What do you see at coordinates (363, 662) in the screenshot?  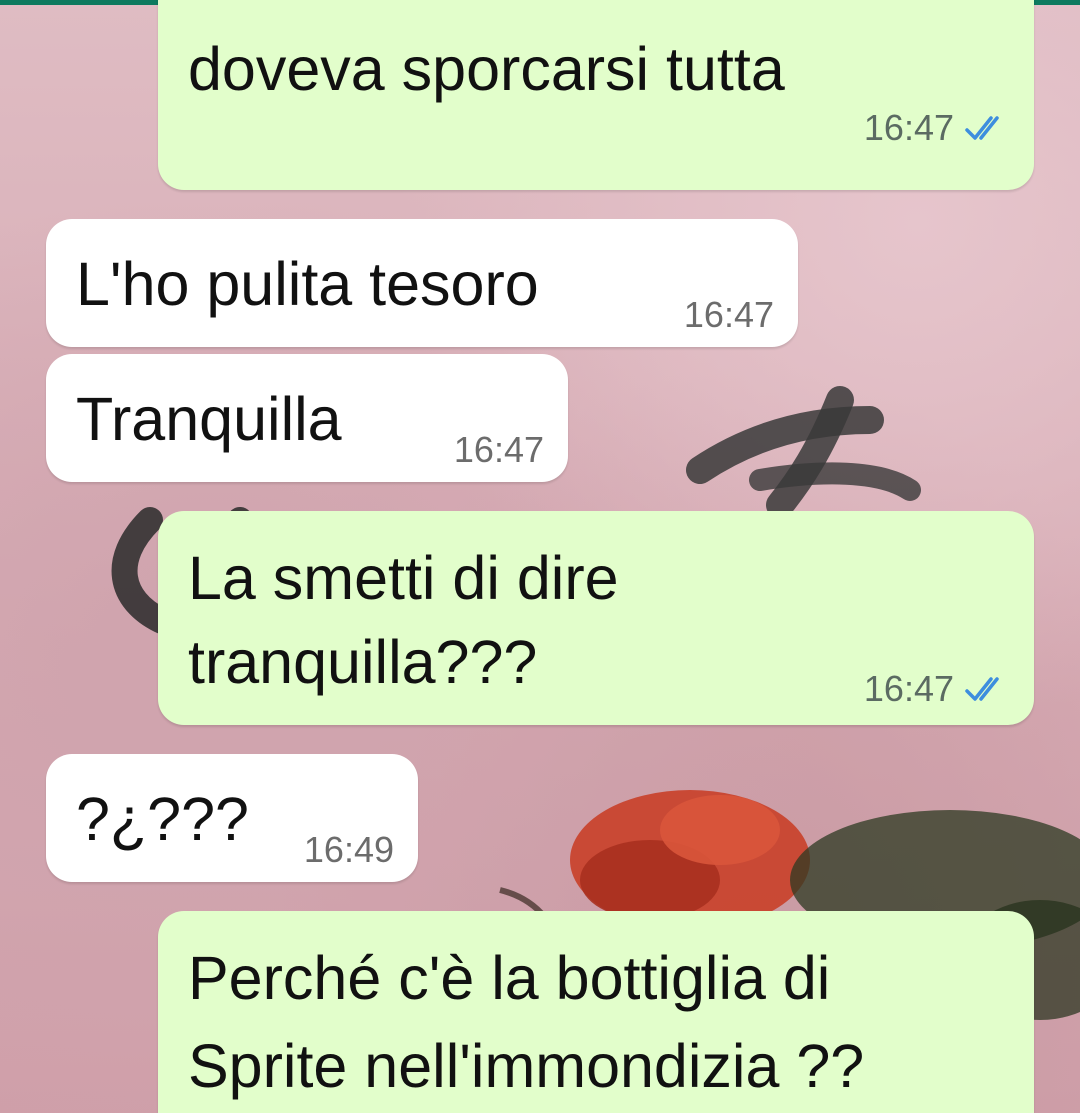 I see `message-text: tranquilla???` at bounding box center [363, 662].